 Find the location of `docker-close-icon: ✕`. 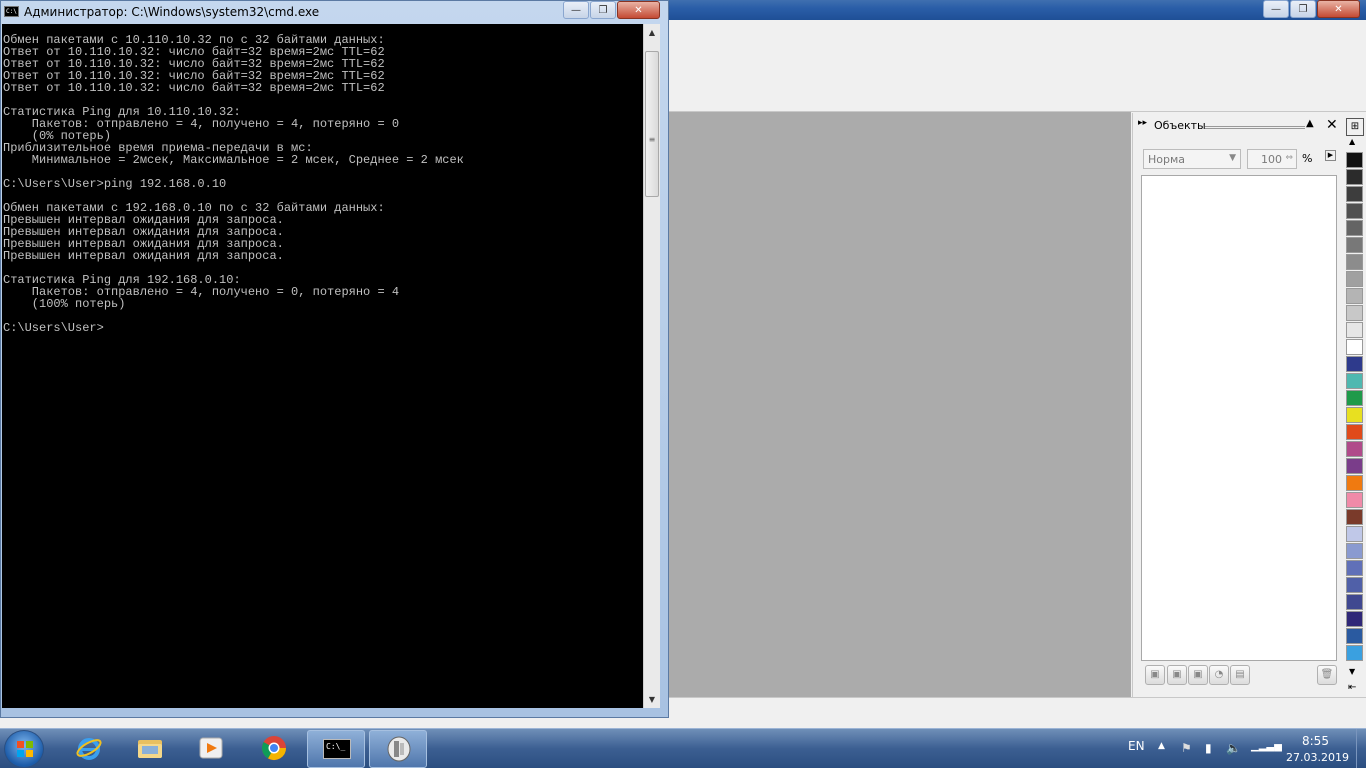

docker-close-icon: ✕ is located at coordinates (1332, 125).